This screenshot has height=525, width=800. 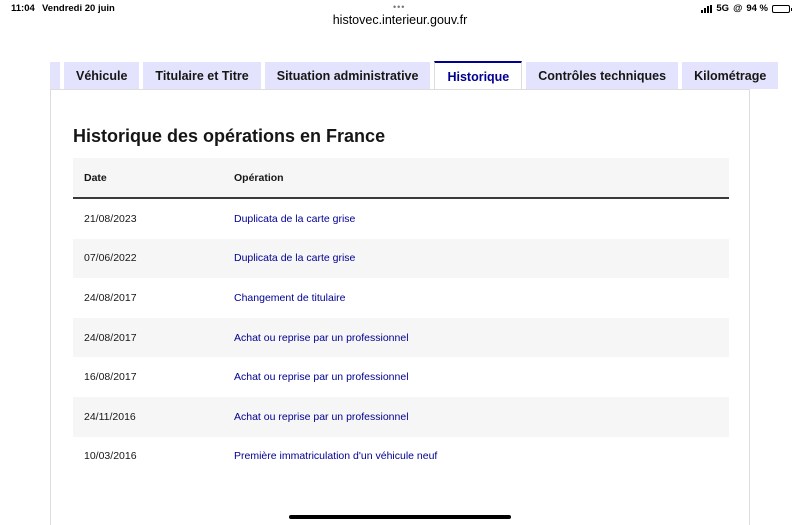 I want to click on cellular-signal-icon, so click(x=707, y=8).